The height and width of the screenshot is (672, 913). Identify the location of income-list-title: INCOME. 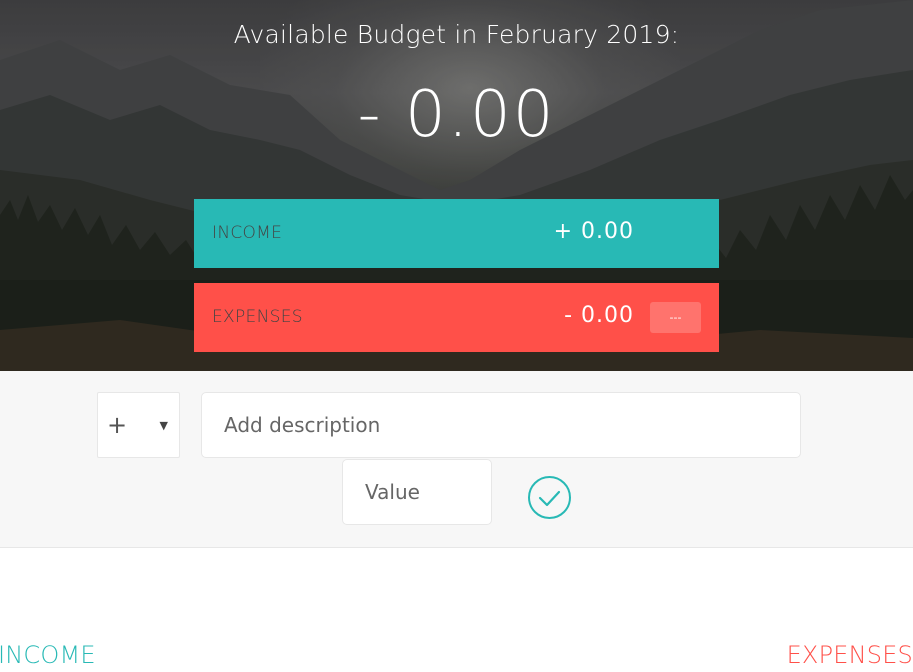
(48, 655).